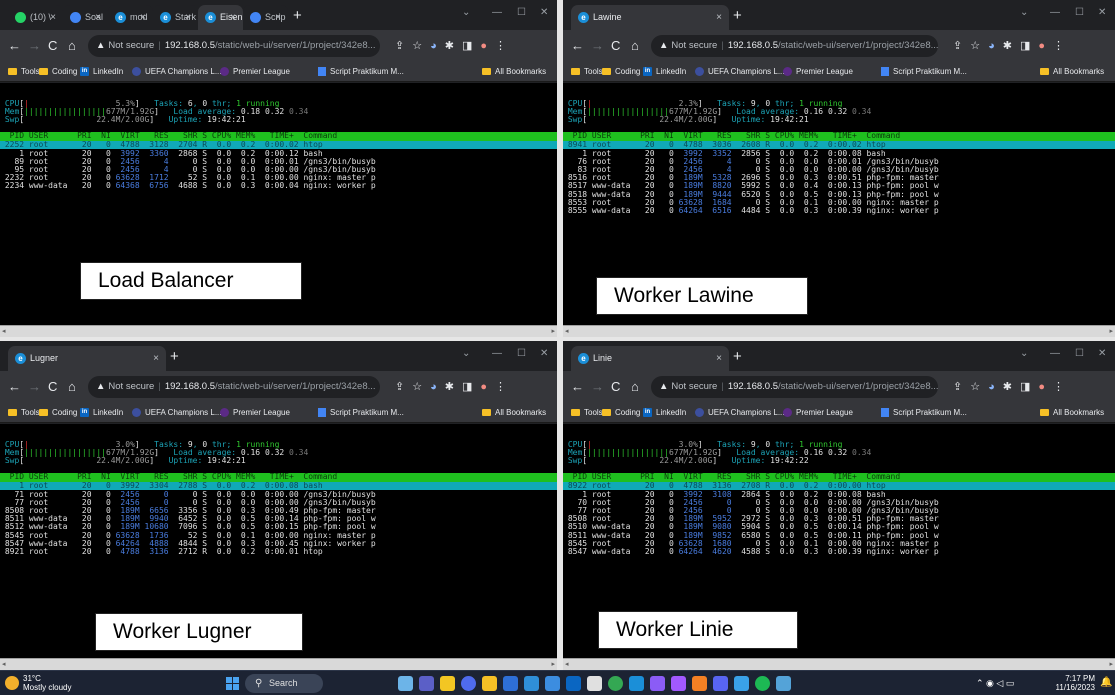 The width and height of the screenshot is (1115, 695). Describe the element at coordinates (615, 683) in the screenshot. I see `chrome-icon` at that location.